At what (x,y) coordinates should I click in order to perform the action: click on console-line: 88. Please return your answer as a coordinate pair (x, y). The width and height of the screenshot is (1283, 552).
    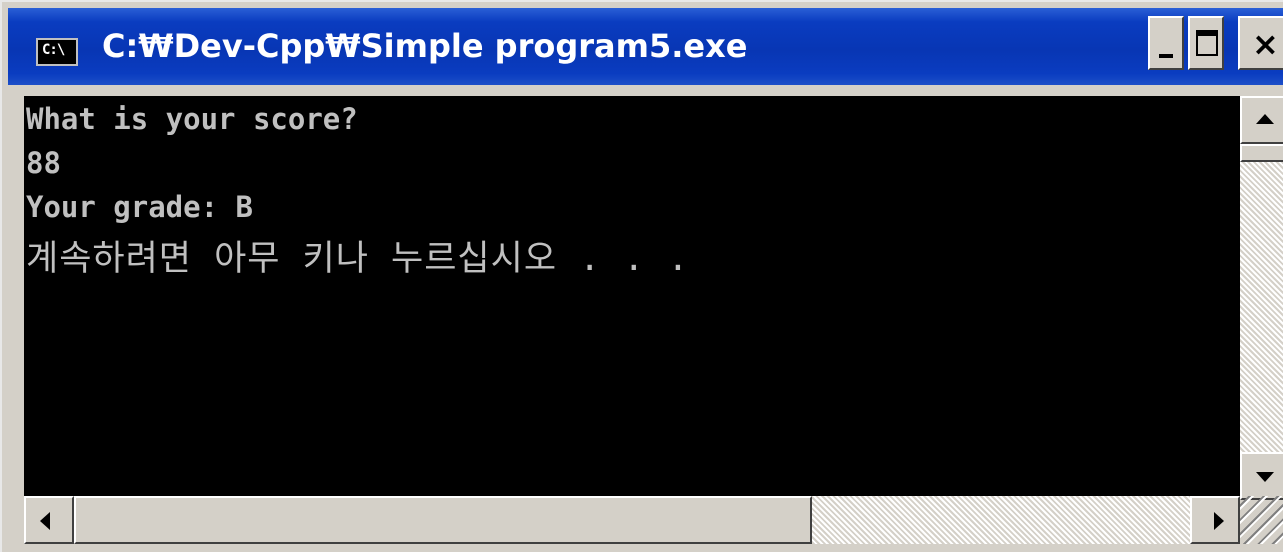
    Looking at the image, I should click on (43, 163).